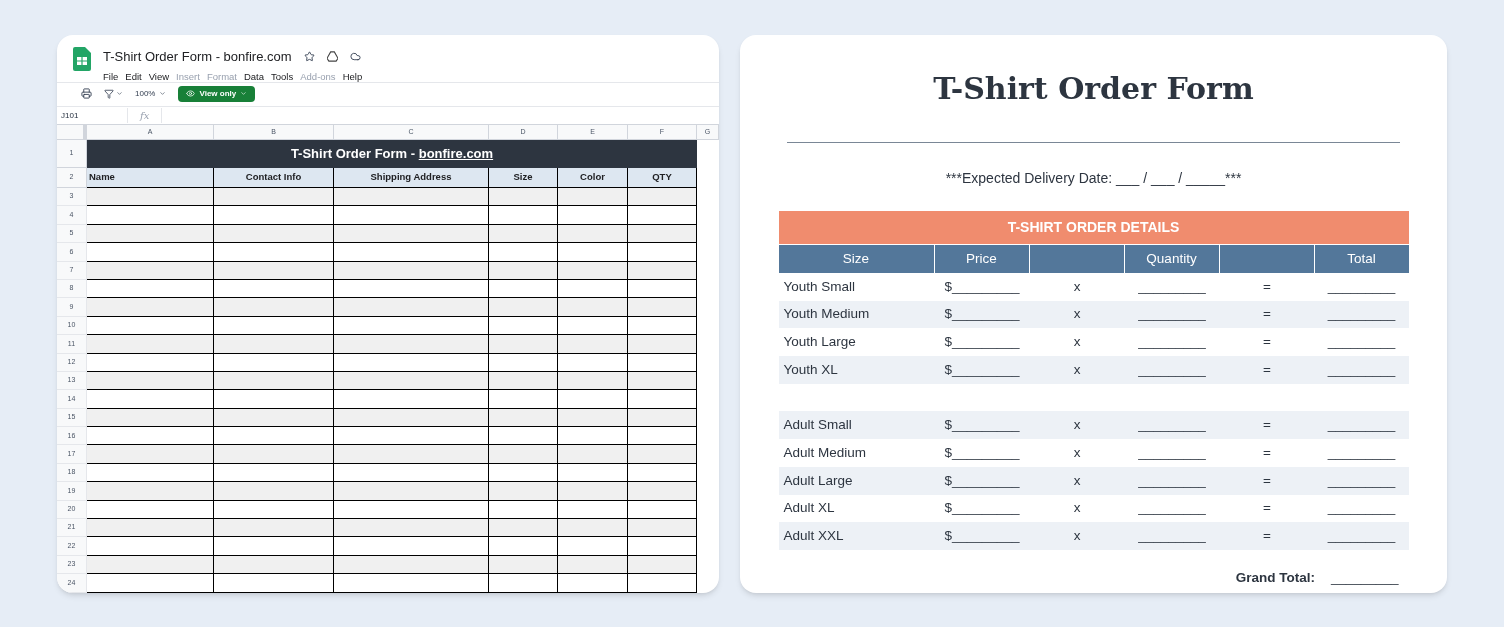 Image resolution: width=1504 pixels, height=627 pixels. What do you see at coordinates (197, 57) in the screenshot?
I see `document-title: T-Shirt Order Form - bonfire.com` at bounding box center [197, 57].